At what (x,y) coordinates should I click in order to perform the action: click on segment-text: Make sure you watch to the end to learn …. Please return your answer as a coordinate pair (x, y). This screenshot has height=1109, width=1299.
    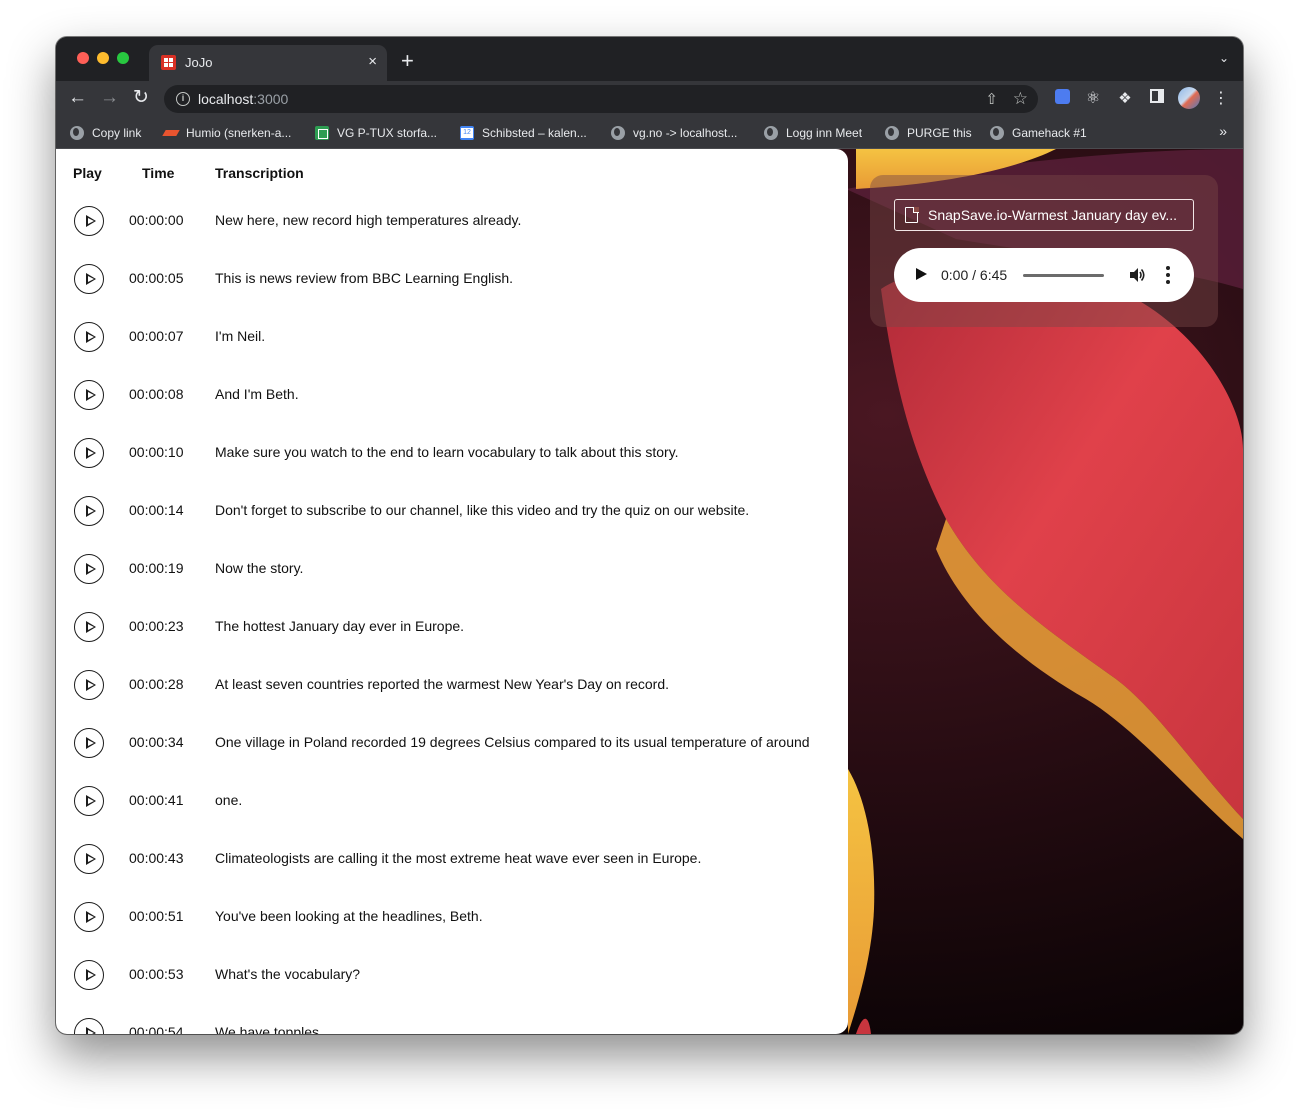
    Looking at the image, I should click on (447, 452).